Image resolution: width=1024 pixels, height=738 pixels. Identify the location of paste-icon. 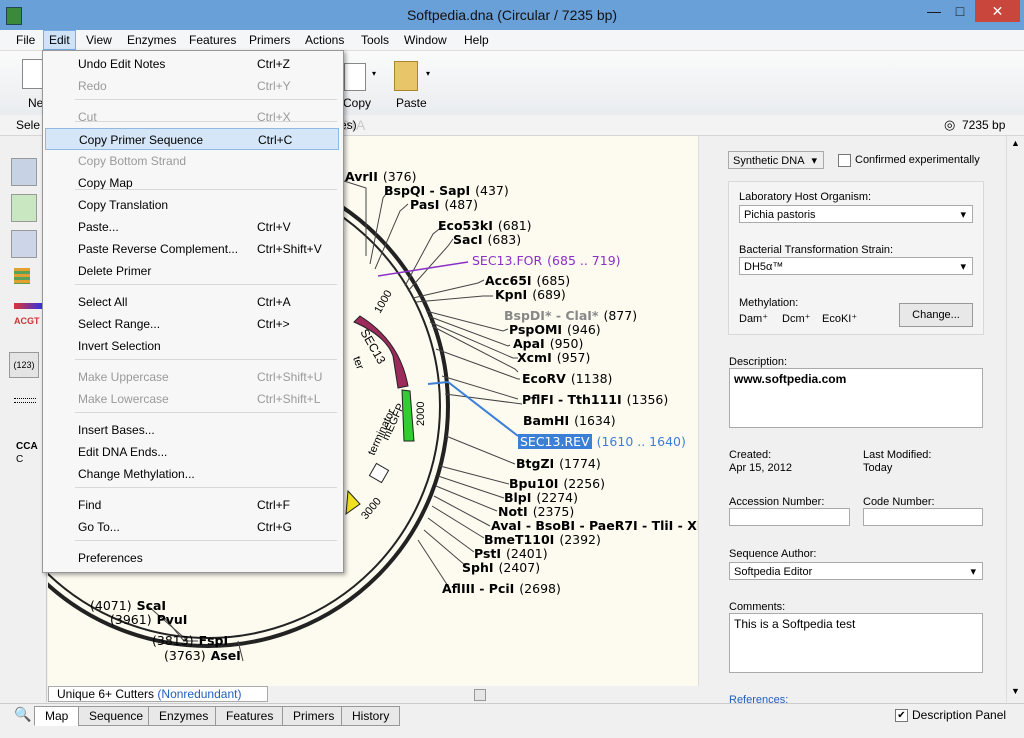
(406, 76).